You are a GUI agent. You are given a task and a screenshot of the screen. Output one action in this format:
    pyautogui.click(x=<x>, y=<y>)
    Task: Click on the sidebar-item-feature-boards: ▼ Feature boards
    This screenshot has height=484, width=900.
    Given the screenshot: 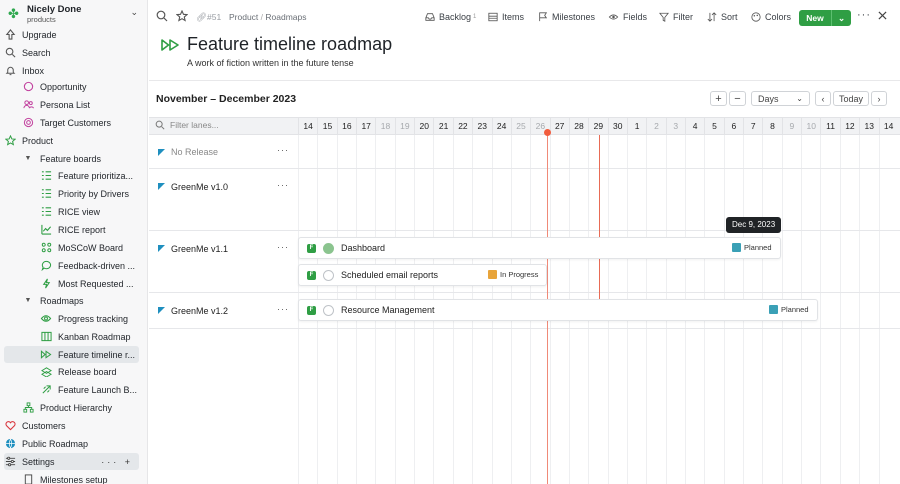 What is the action you would take?
    pyautogui.click(x=74, y=158)
    